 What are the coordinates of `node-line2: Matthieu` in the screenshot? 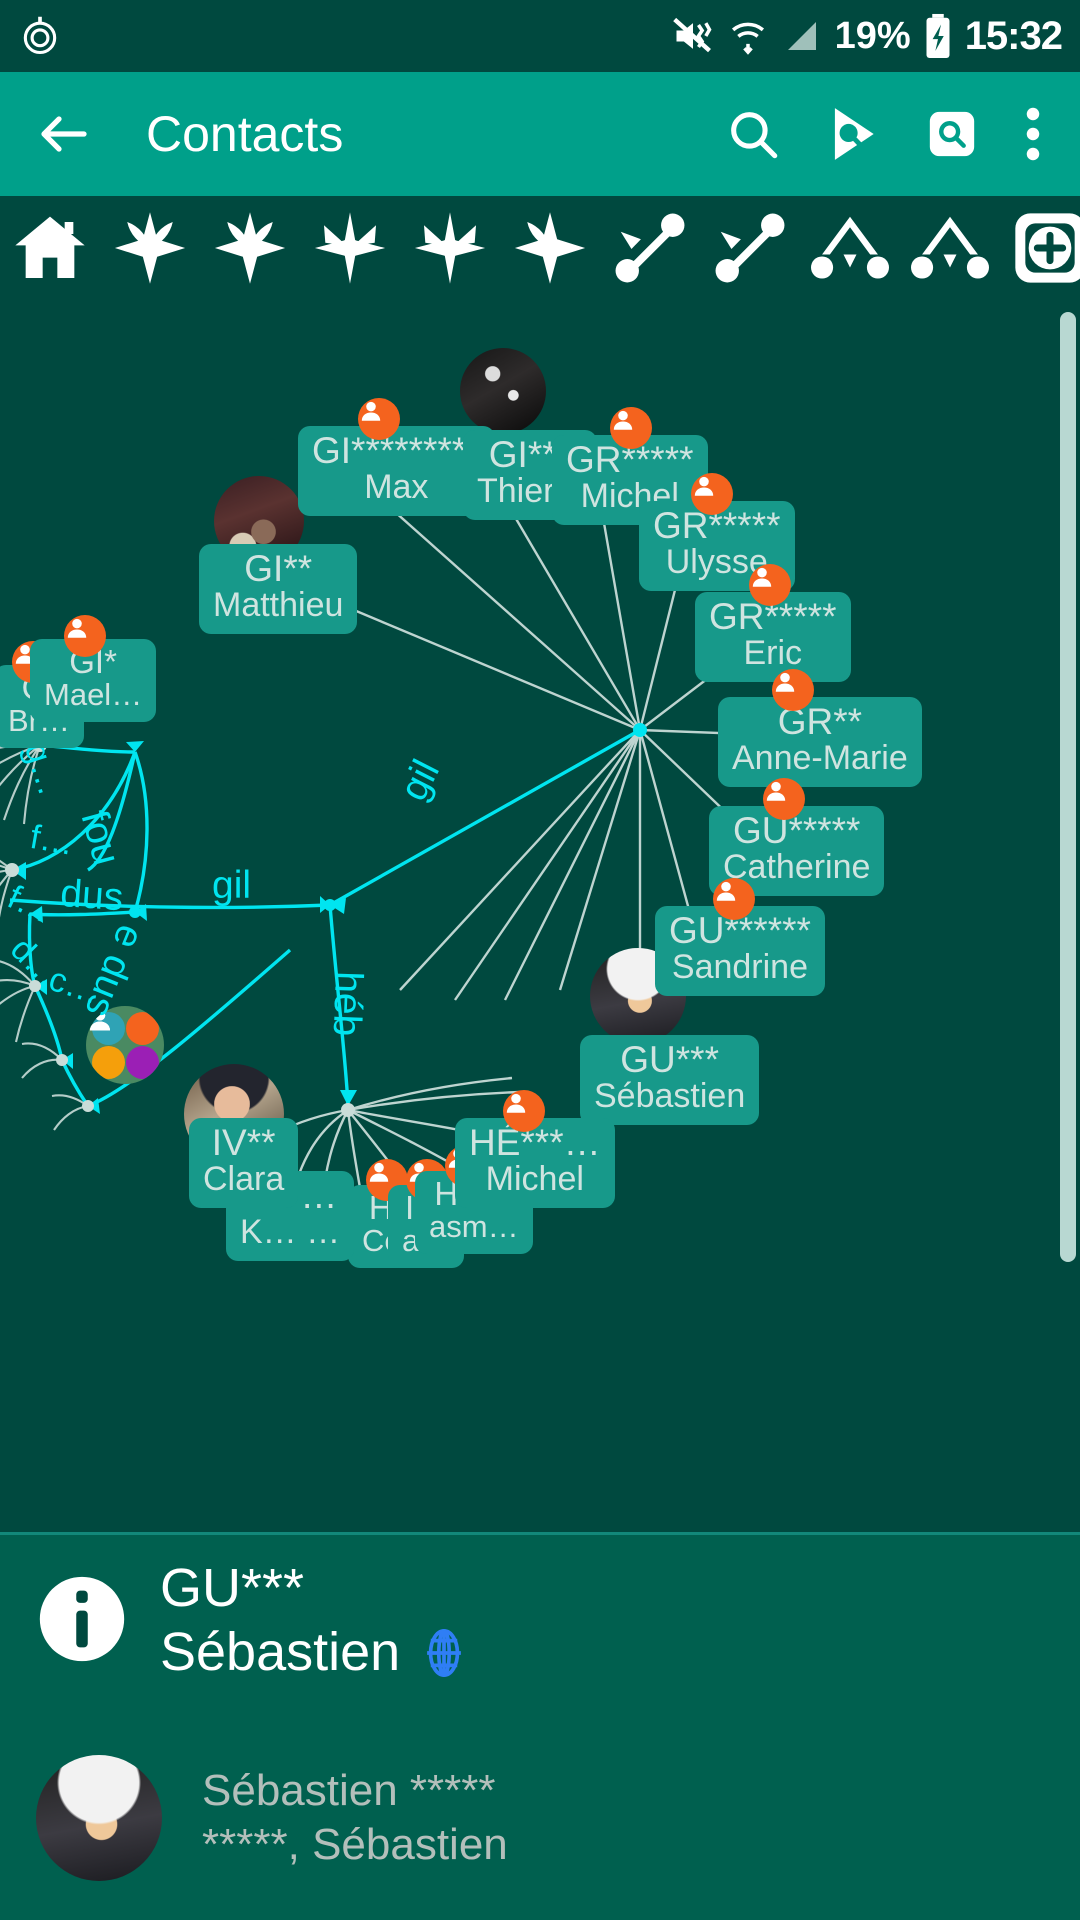 It's located at (278, 605).